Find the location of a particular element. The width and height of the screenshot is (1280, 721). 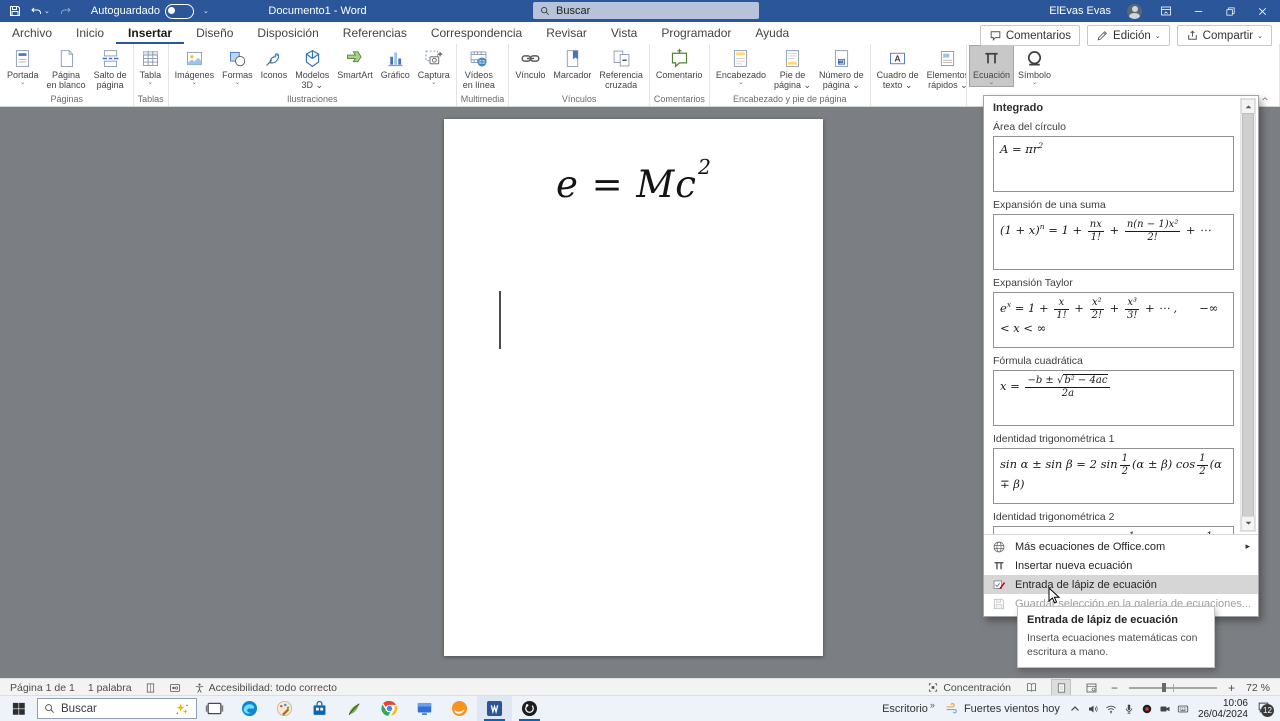

taskbar-app-word is located at coordinates (494, 708).